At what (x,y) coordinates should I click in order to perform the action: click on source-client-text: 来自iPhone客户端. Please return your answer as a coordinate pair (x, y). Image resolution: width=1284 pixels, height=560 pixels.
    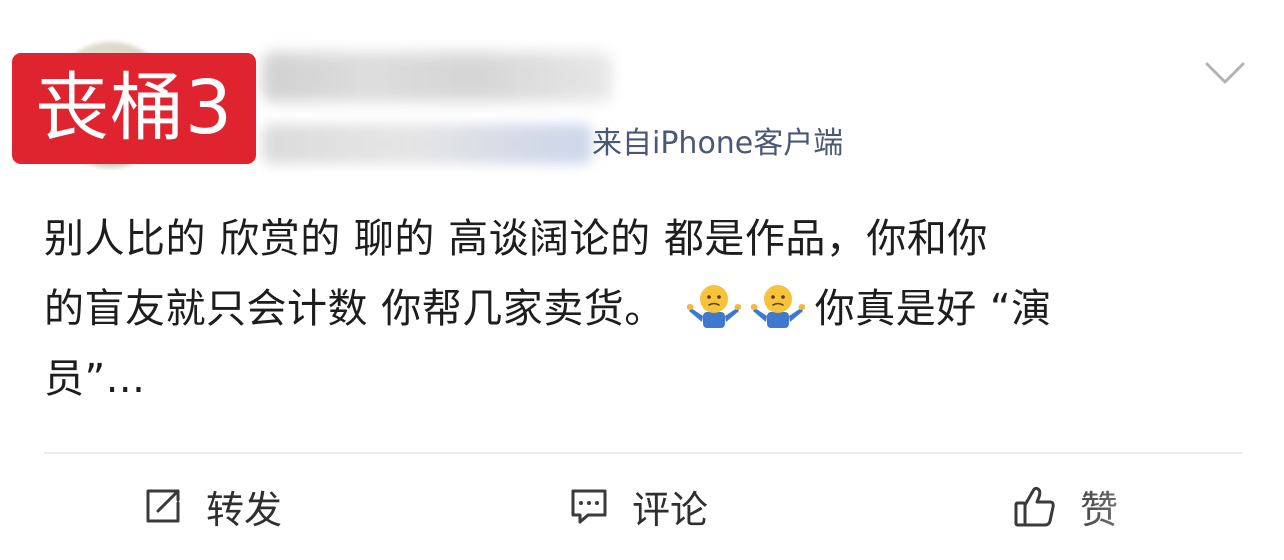
    Looking at the image, I should click on (718, 143).